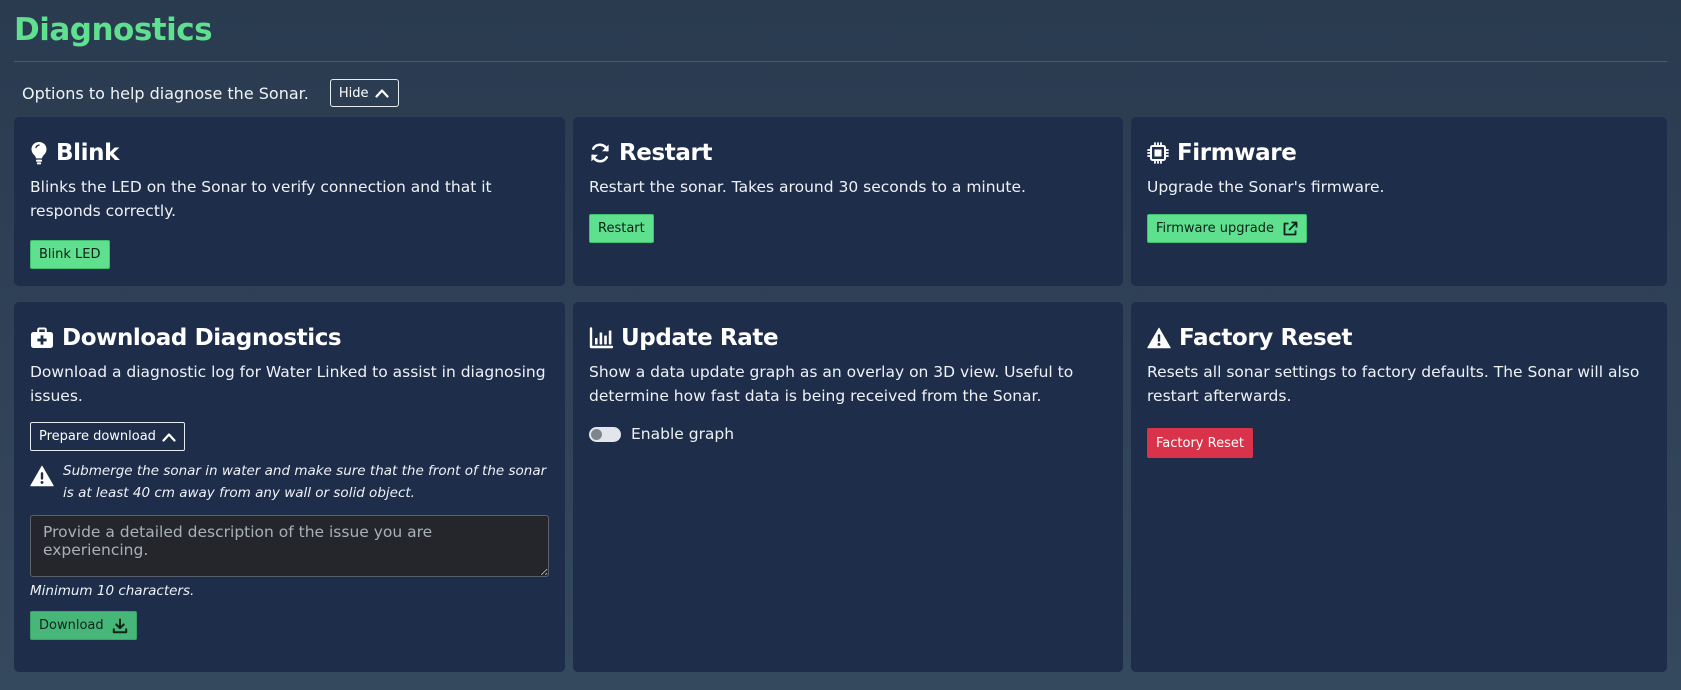 Image resolution: width=1681 pixels, height=690 pixels. Describe the element at coordinates (840, 61) in the screenshot. I see `title-divider` at that location.